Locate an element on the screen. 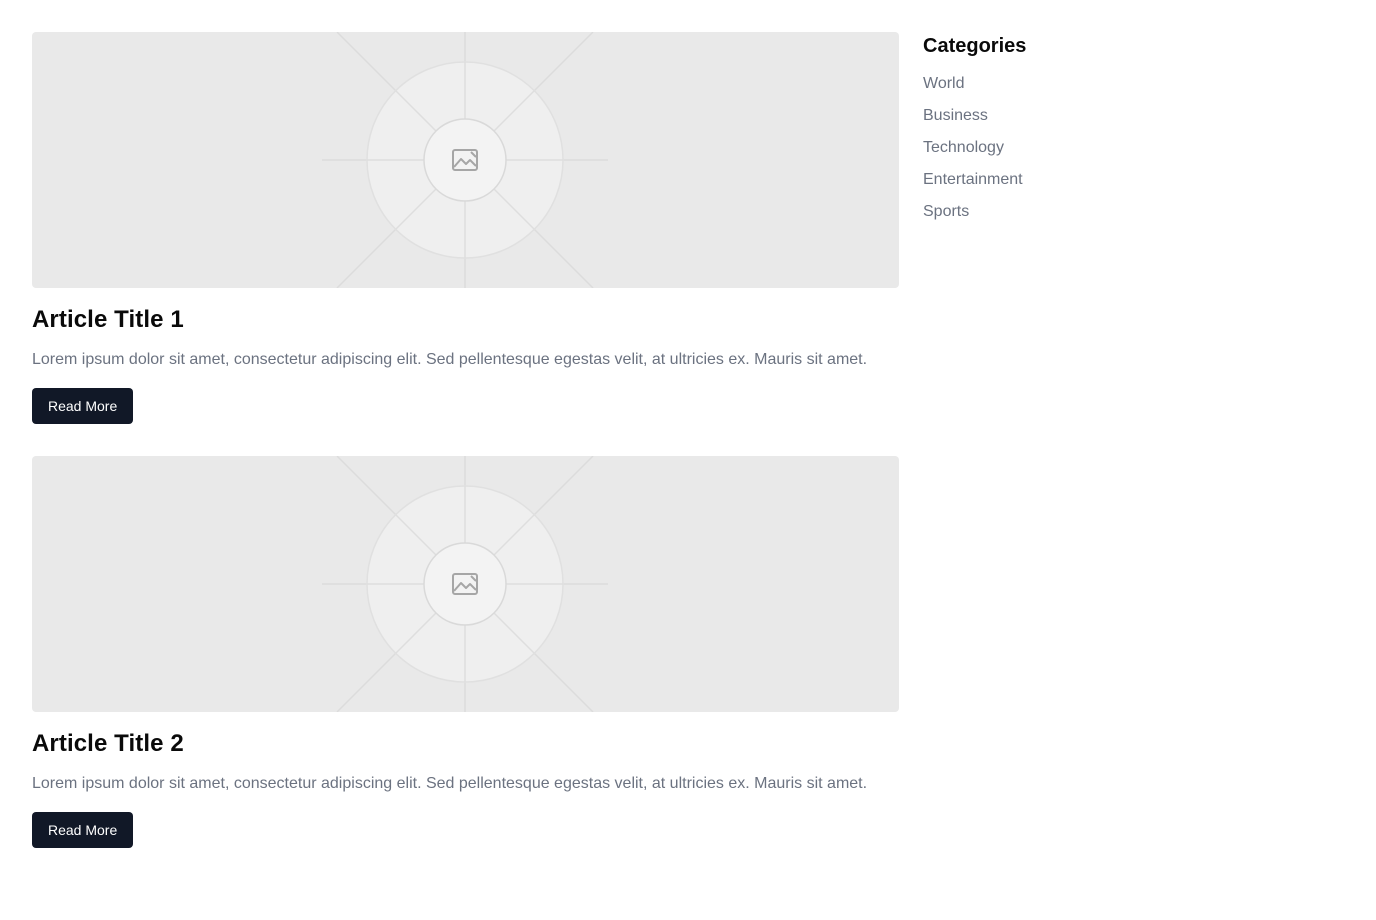 This screenshot has width=1376, height=920. article-title: Article Title 1 is located at coordinates (108, 319).